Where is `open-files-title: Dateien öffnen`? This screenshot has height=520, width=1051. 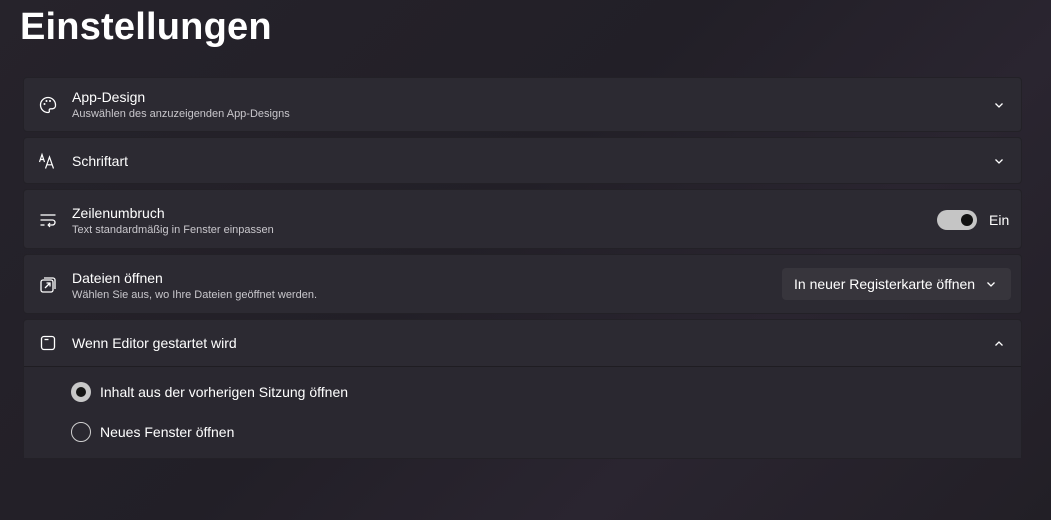 open-files-title: Dateien öffnen is located at coordinates (117, 278).